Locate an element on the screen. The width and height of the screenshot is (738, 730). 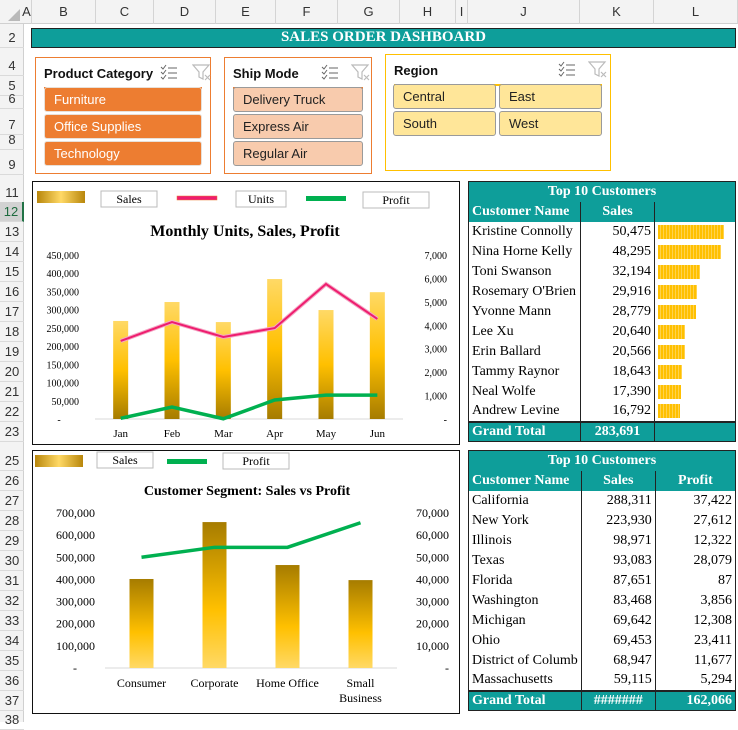
select-all-button is located at coordinates (11, 12).